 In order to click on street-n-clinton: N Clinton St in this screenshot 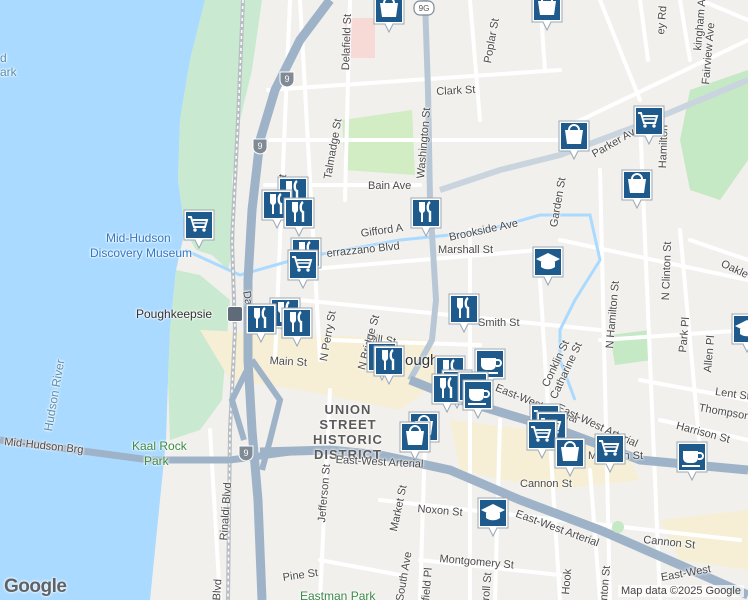, I will do `click(667, 271)`.